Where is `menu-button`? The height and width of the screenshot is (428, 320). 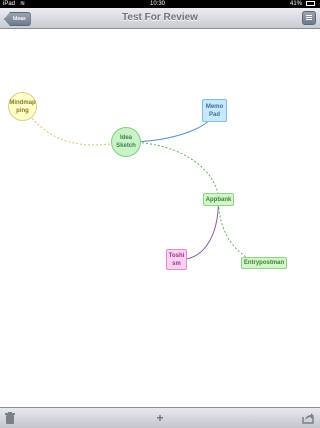 menu-button is located at coordinates (309, 18).